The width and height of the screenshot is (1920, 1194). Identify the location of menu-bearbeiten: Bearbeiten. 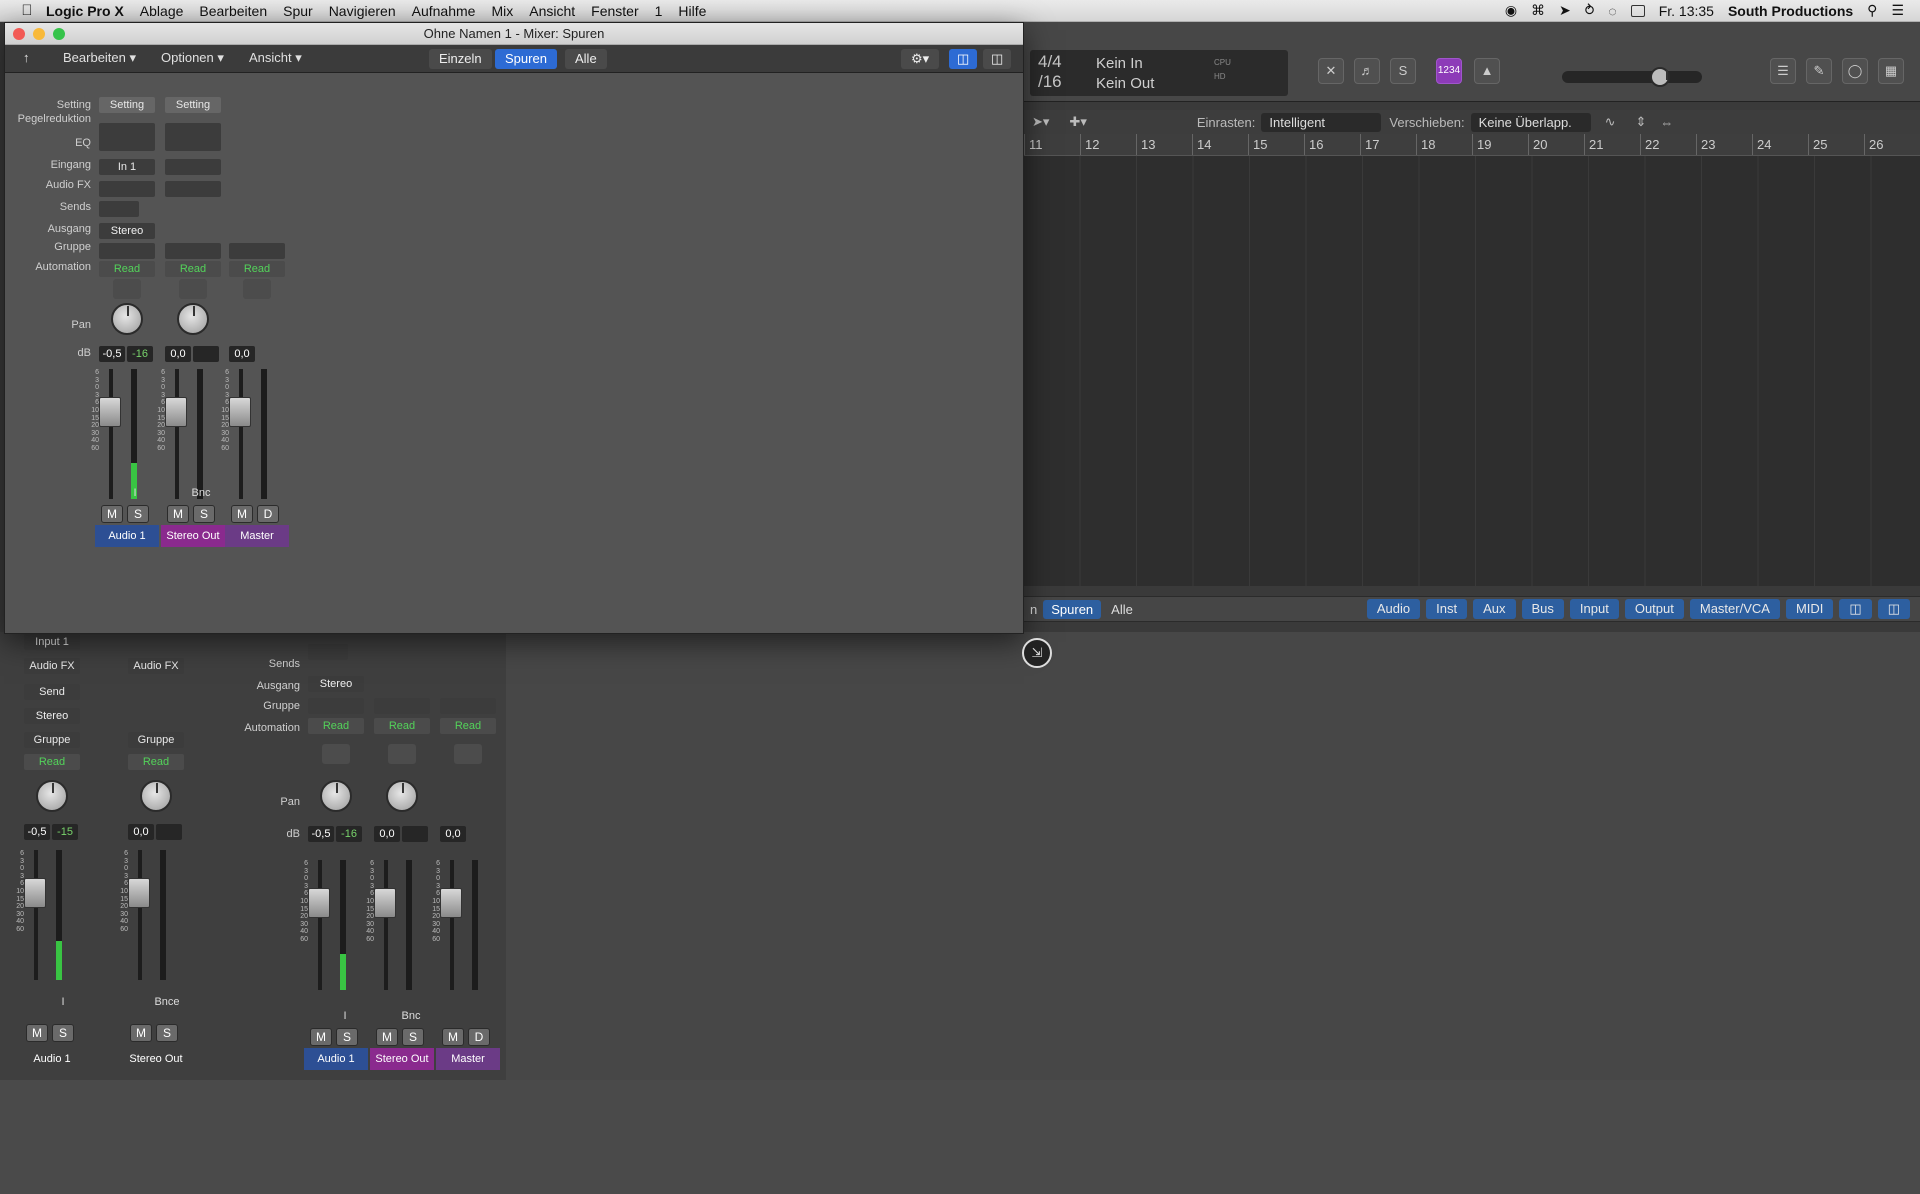
(233, 11).